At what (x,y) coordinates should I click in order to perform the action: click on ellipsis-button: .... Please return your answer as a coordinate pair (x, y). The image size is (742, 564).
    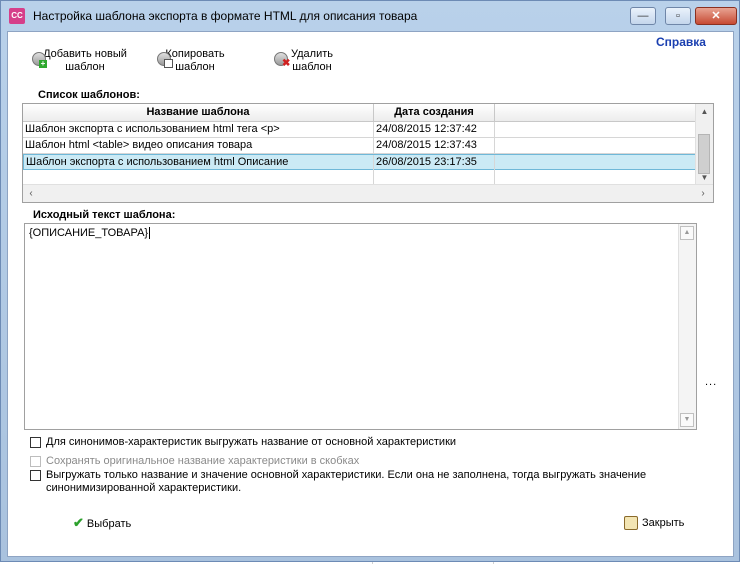
    Looking at the image, I should click on (711, 382).